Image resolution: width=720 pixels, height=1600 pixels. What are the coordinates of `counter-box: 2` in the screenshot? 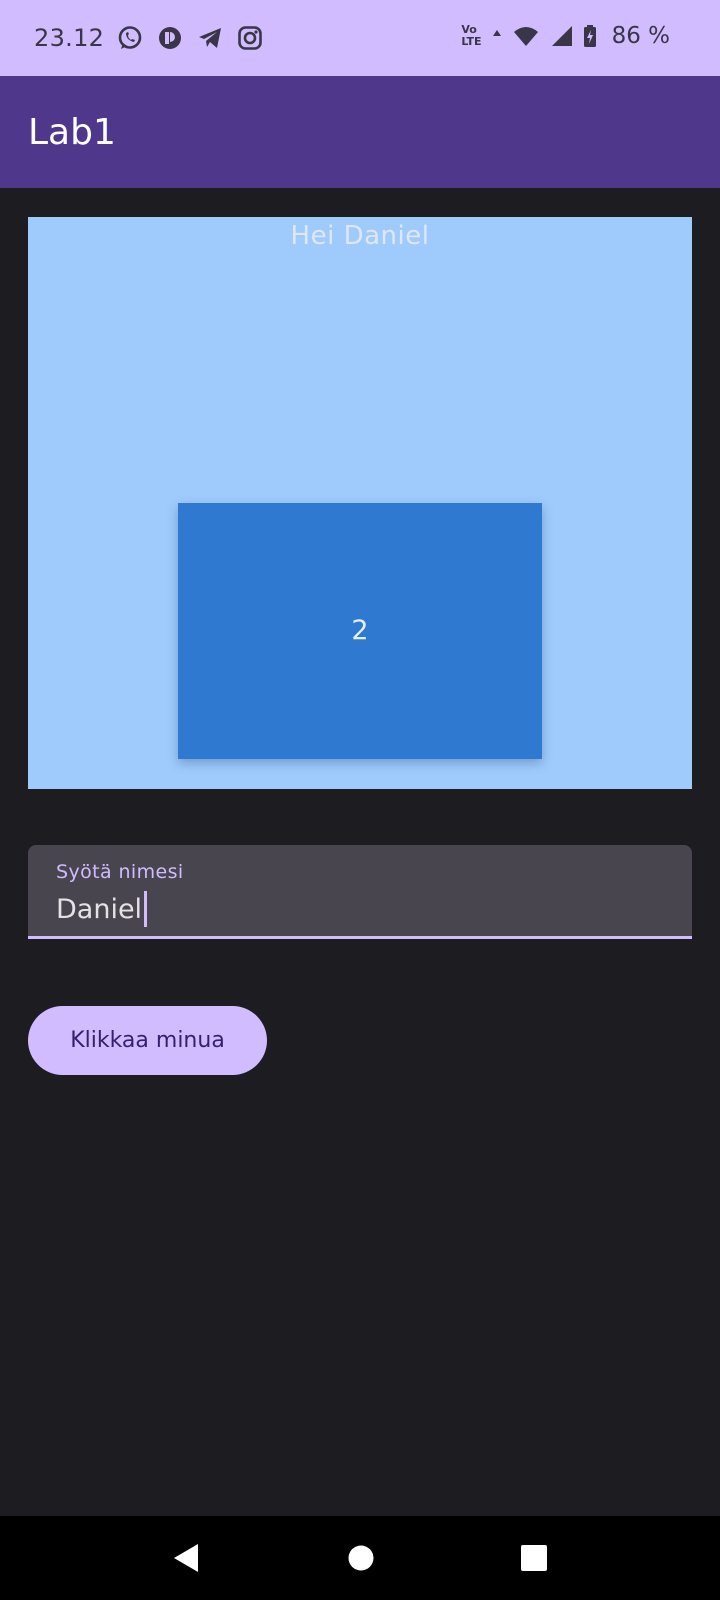 It's located at (360, 631).